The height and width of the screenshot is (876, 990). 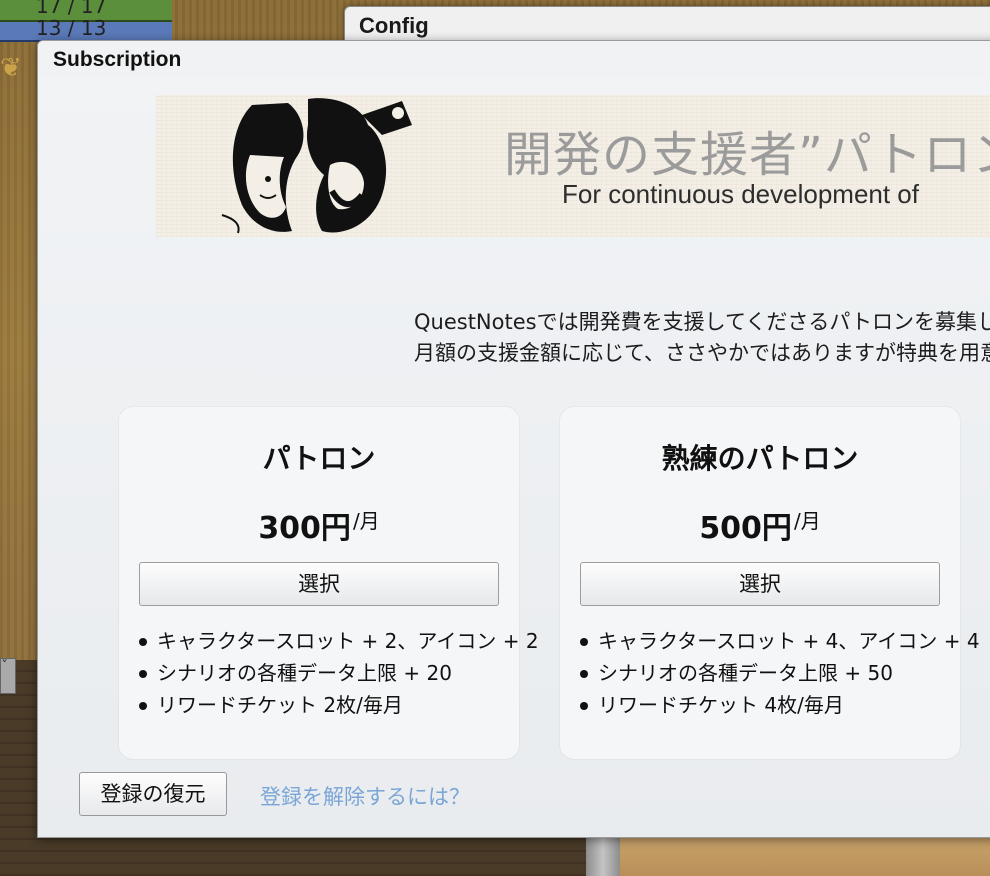 What do you see at coordinates (779, 705) in the screenshot?
I see `feature-item: リワードチケット 4枚/毎月` at bounding box center [779, 705].